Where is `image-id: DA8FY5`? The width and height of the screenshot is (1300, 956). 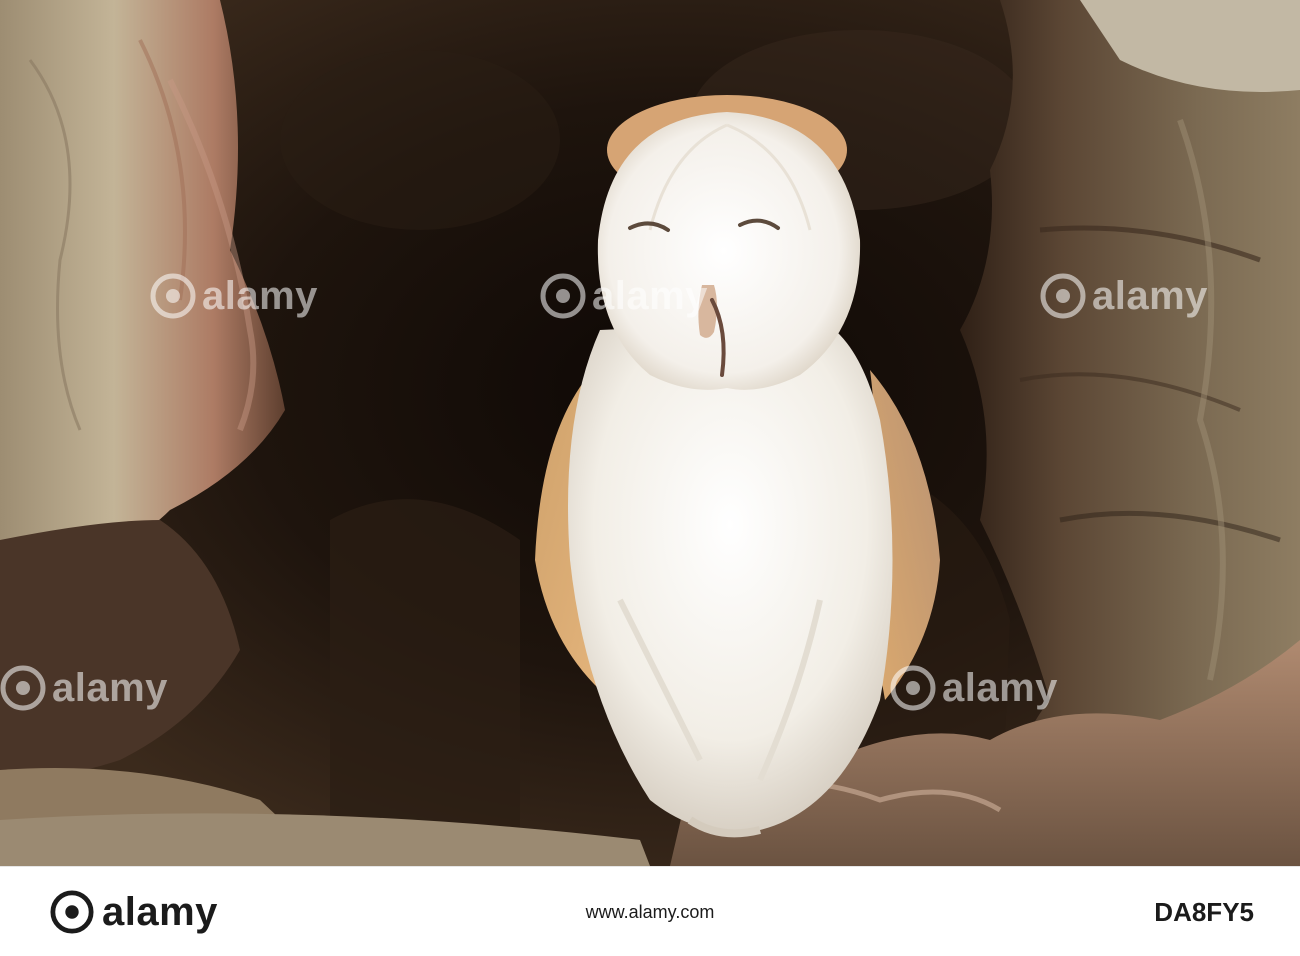 image-id: DA8FY5 is located at coordinates (1204, 912).